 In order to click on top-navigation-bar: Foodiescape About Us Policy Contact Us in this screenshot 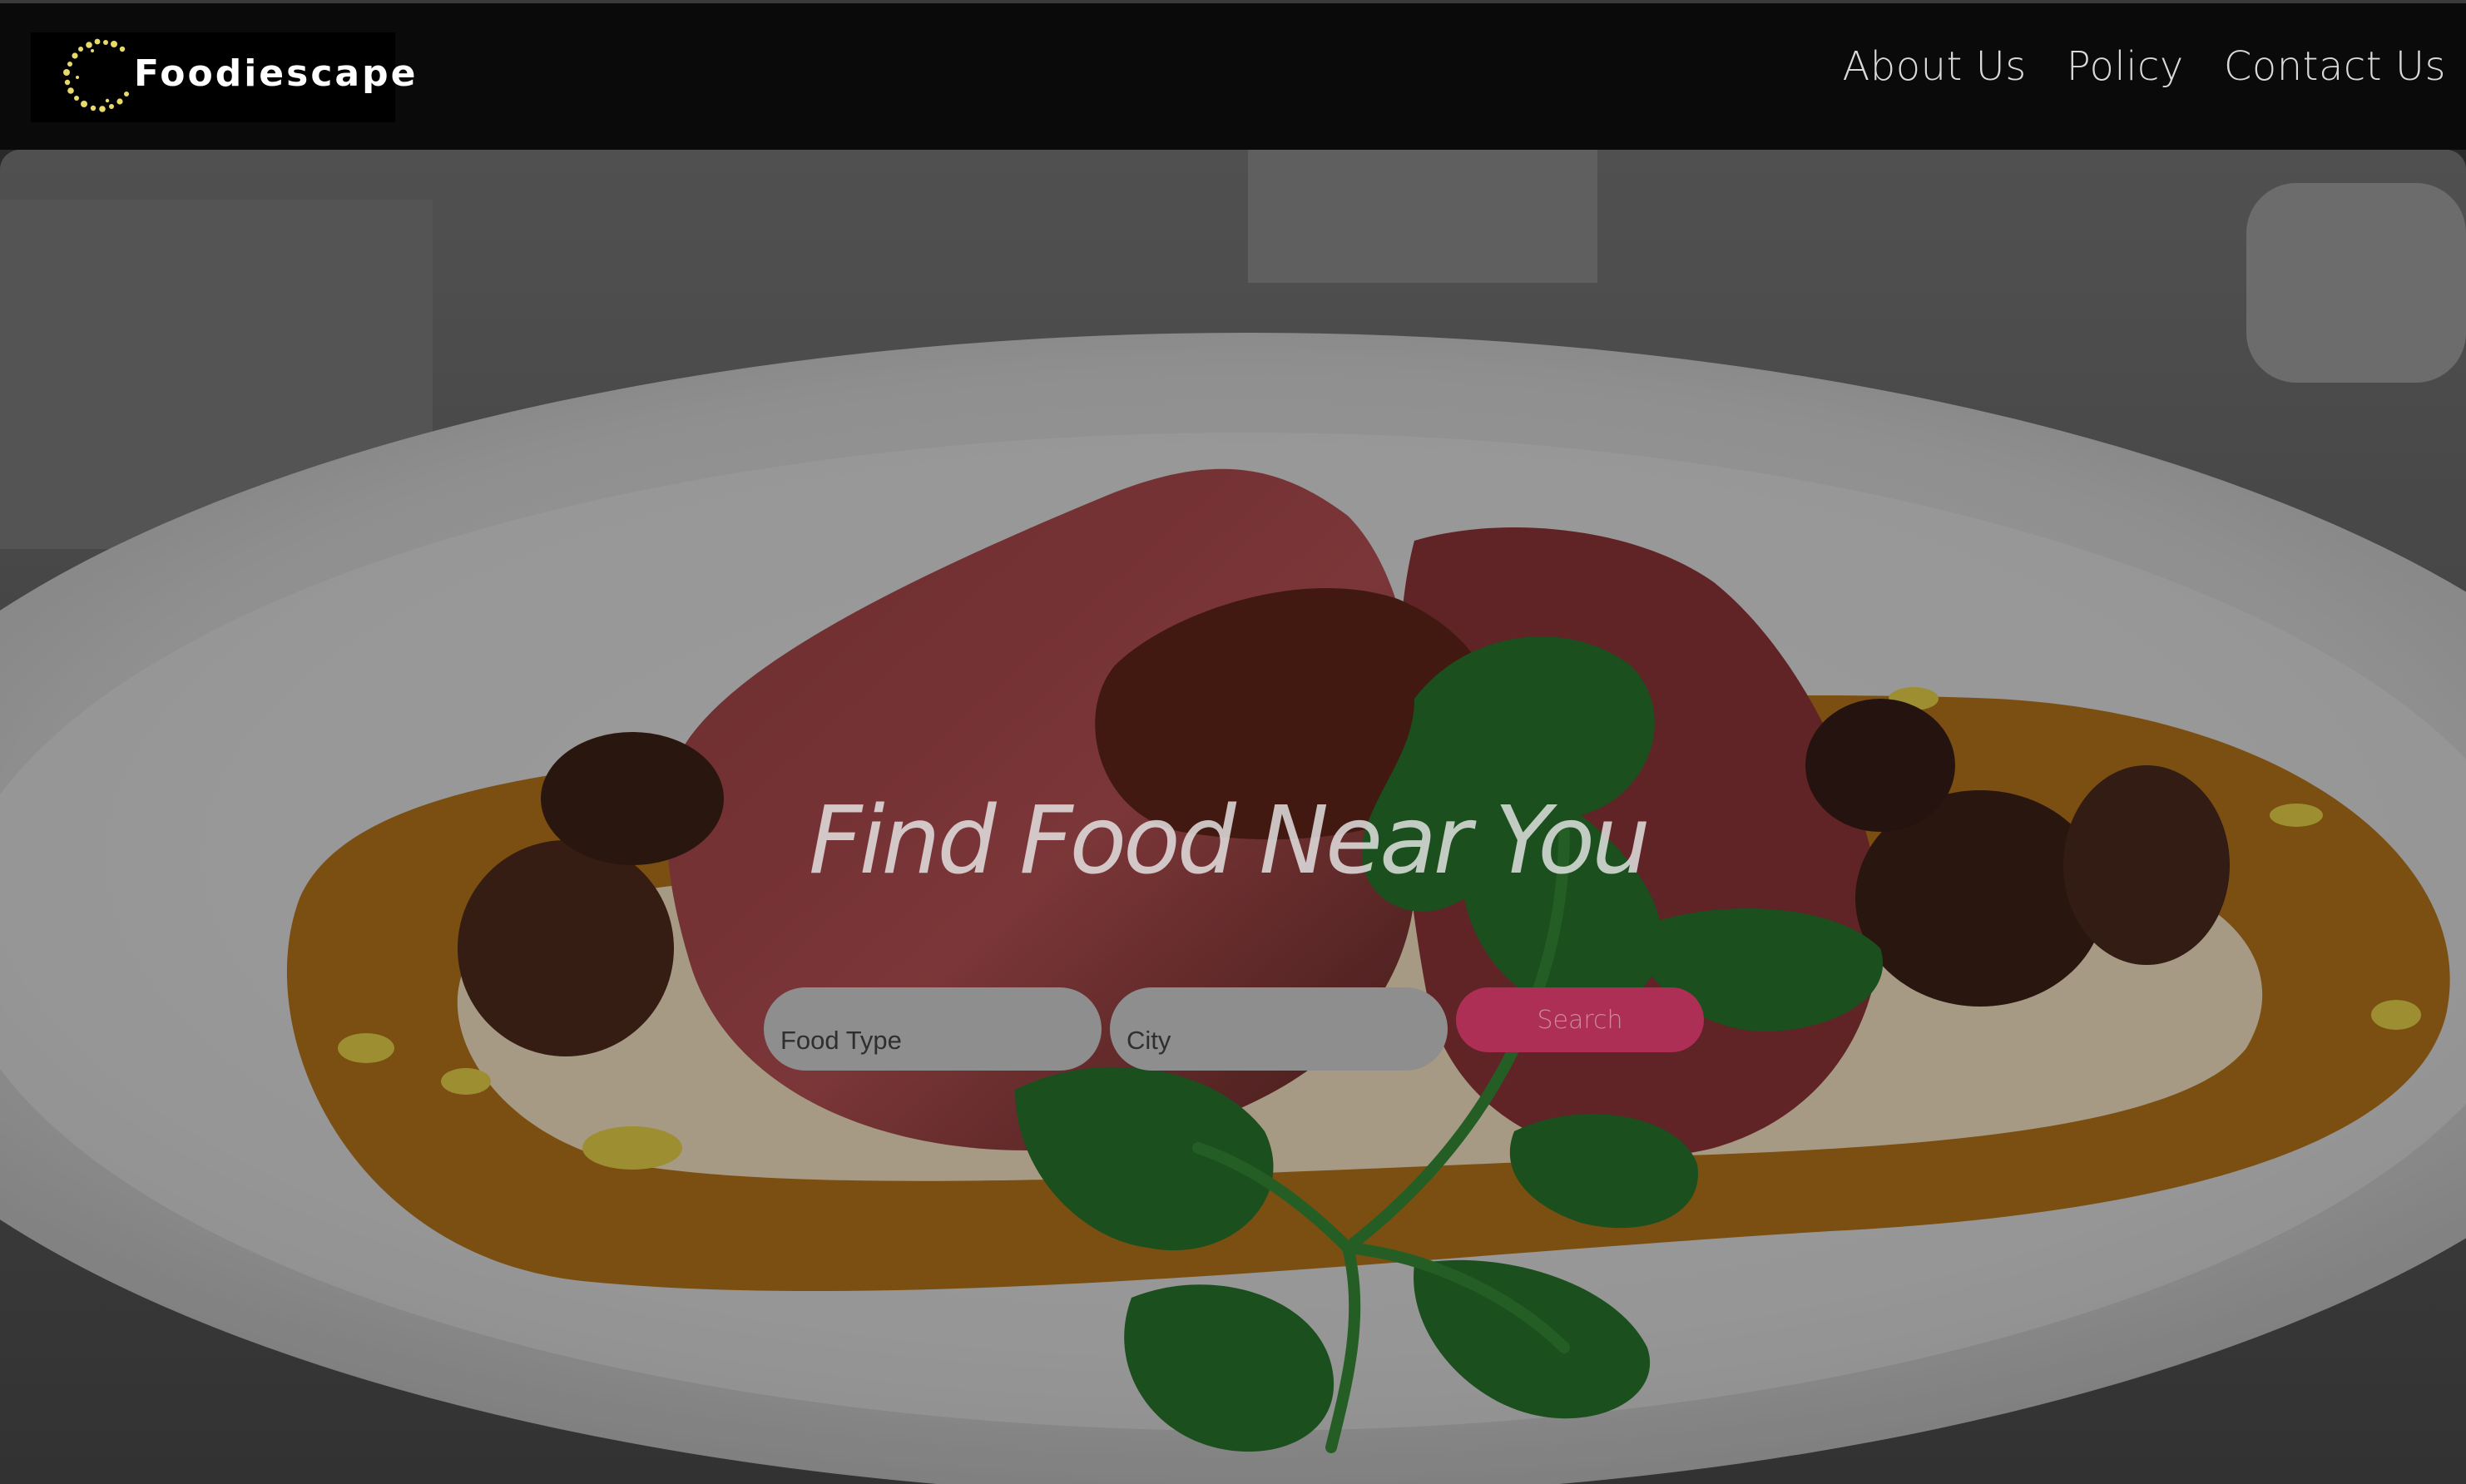, I will do `click(1233, 75)`.